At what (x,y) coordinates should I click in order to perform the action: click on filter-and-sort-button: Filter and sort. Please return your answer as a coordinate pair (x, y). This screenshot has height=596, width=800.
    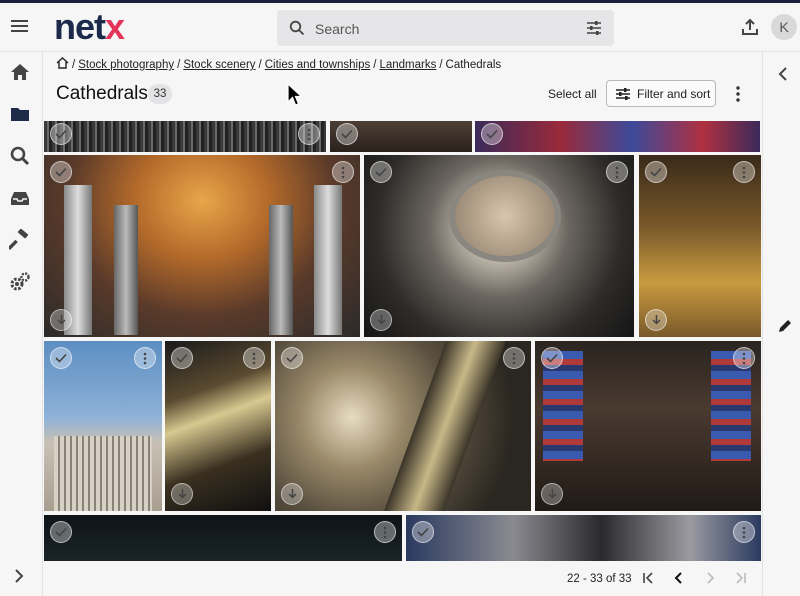
    Looking at the image, I should click on (661, 93).